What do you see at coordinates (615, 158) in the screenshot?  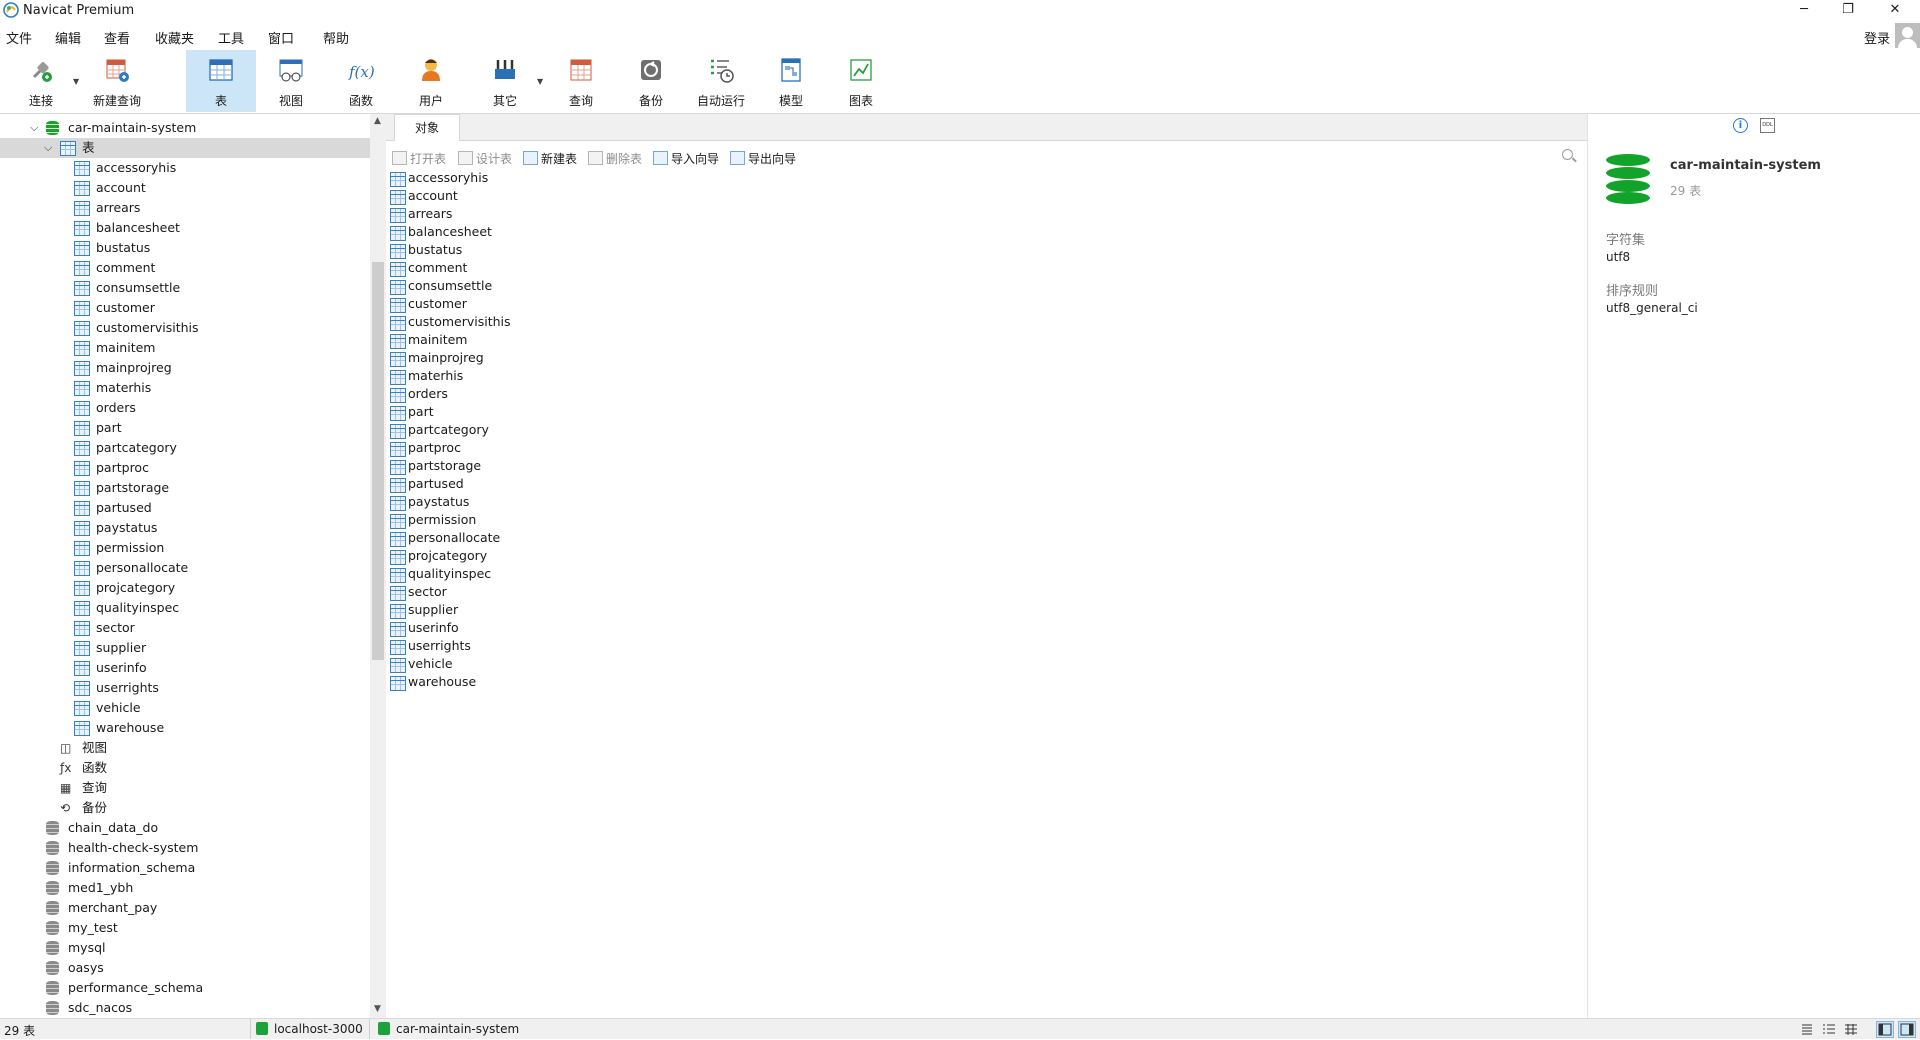 I see `delete-table-button: 删除表` at bounding box center [615, 158].